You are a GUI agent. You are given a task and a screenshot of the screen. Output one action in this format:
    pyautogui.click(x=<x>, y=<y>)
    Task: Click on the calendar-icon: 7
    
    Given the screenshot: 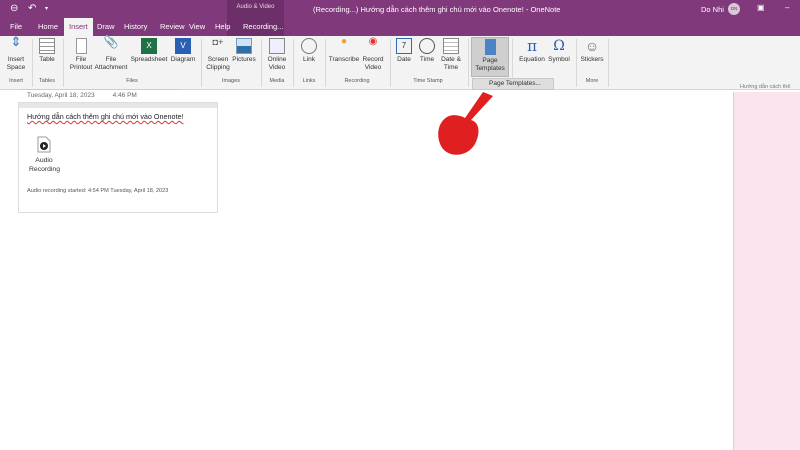 What is the action you would take?
    pyautogui.click(x=404, y=46)
    